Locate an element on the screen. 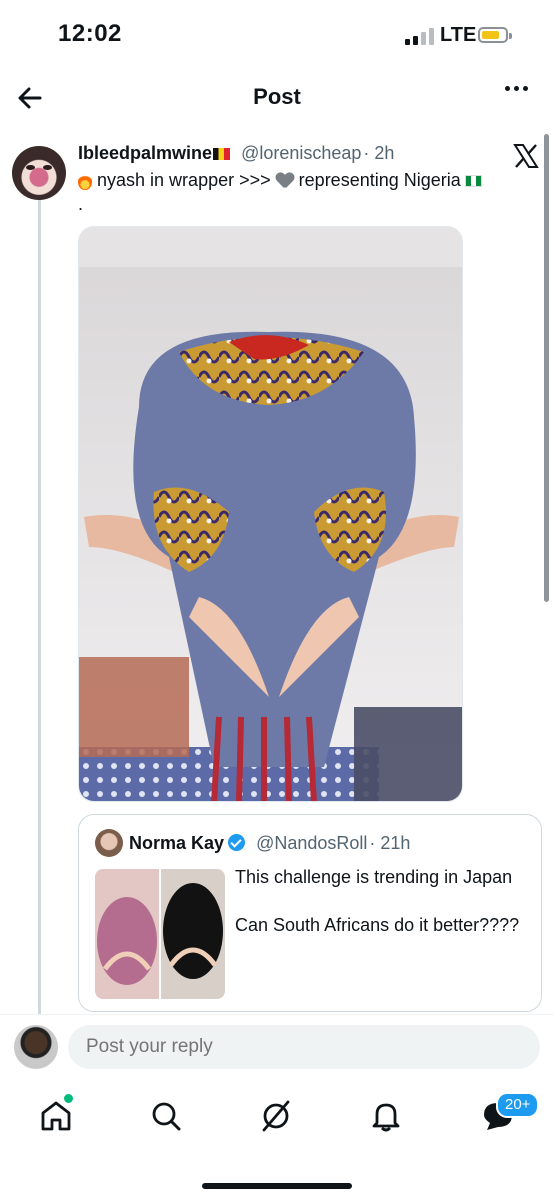 The image size is (554, 1199). battery-icon is located at coordinates (495, 35).